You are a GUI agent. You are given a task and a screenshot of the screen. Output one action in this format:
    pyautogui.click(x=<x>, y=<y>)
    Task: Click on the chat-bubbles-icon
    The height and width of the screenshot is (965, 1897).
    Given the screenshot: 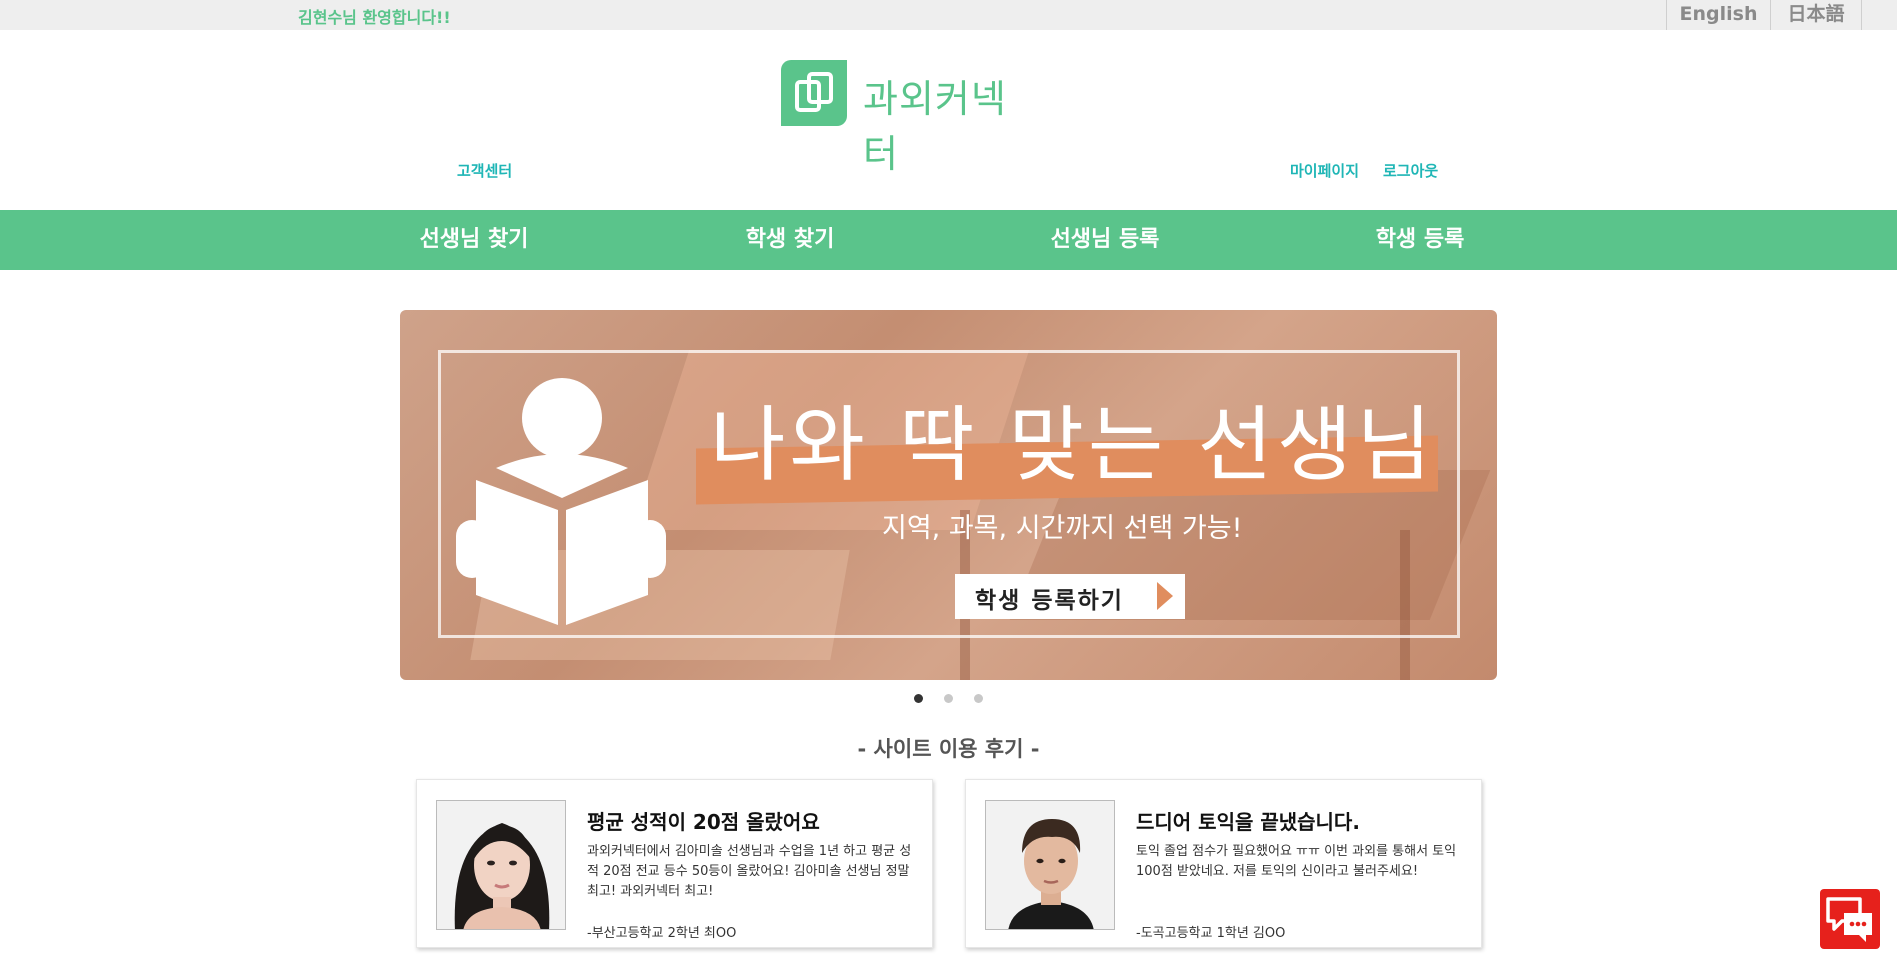 What is the action you would take?
    pyautogui.click(x=1849, y=919)
    